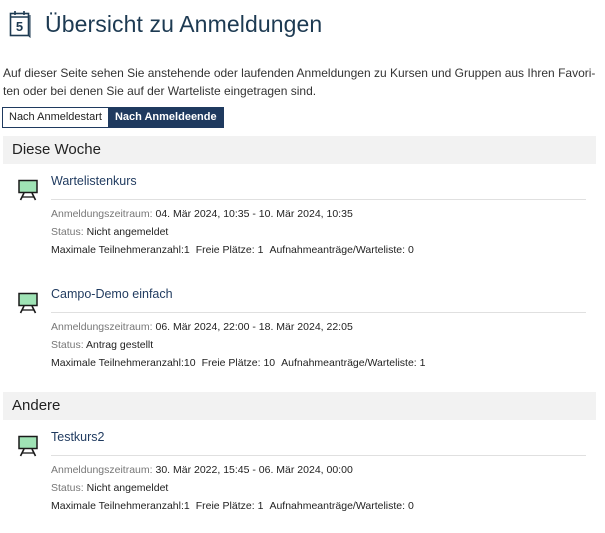 Image resolution: width=605 pixels, height=533 pixels. I want to click on sort-by-end-button: Nach Anmeldeende, so click(166, 117).